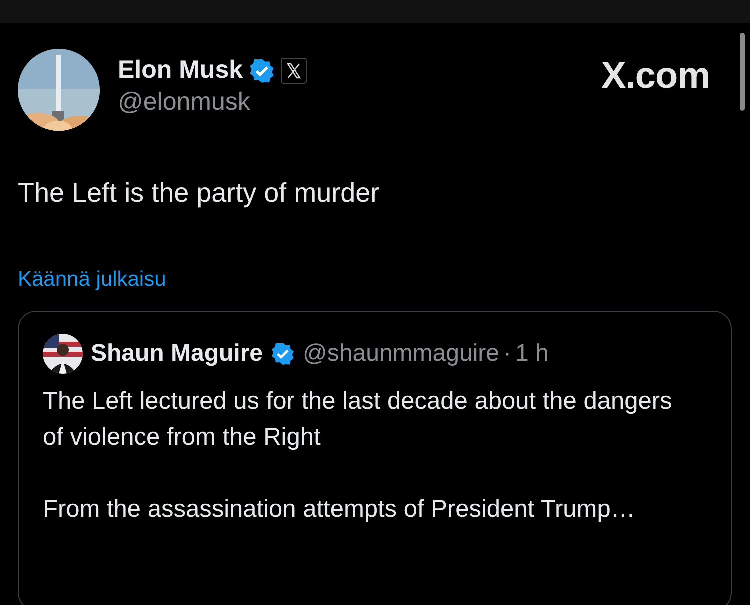 This screenshot has width=750, height=605. What do you see at coordinates (358, 420) in the screenshot?
I see `quoted-post-text: The Left lectured us for the last decade about the dangers of violence from the Right` at bounding box center [358, 420].